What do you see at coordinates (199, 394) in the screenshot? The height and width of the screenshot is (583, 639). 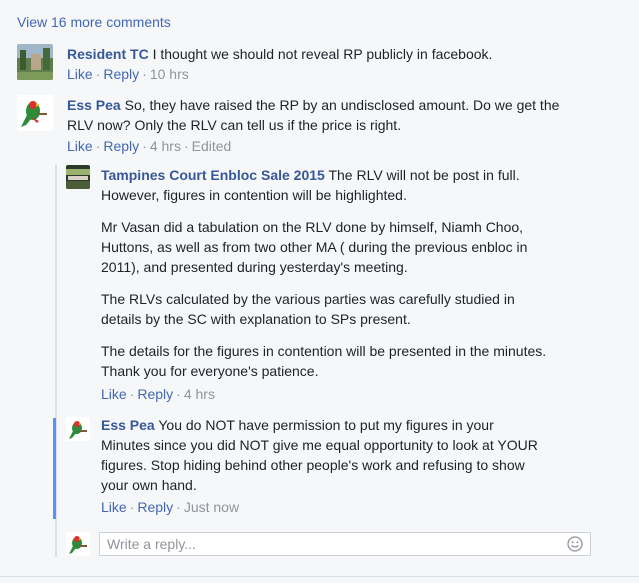 I see `reply-timestamp: 4 hrs` at bounding box center [199, 394].